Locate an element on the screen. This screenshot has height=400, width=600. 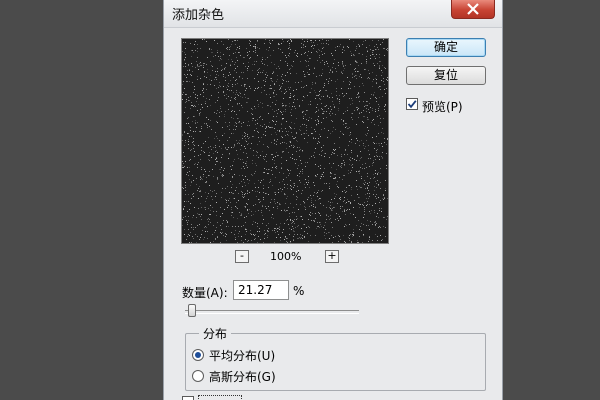
close-icon is located at coordinates (473, 9).